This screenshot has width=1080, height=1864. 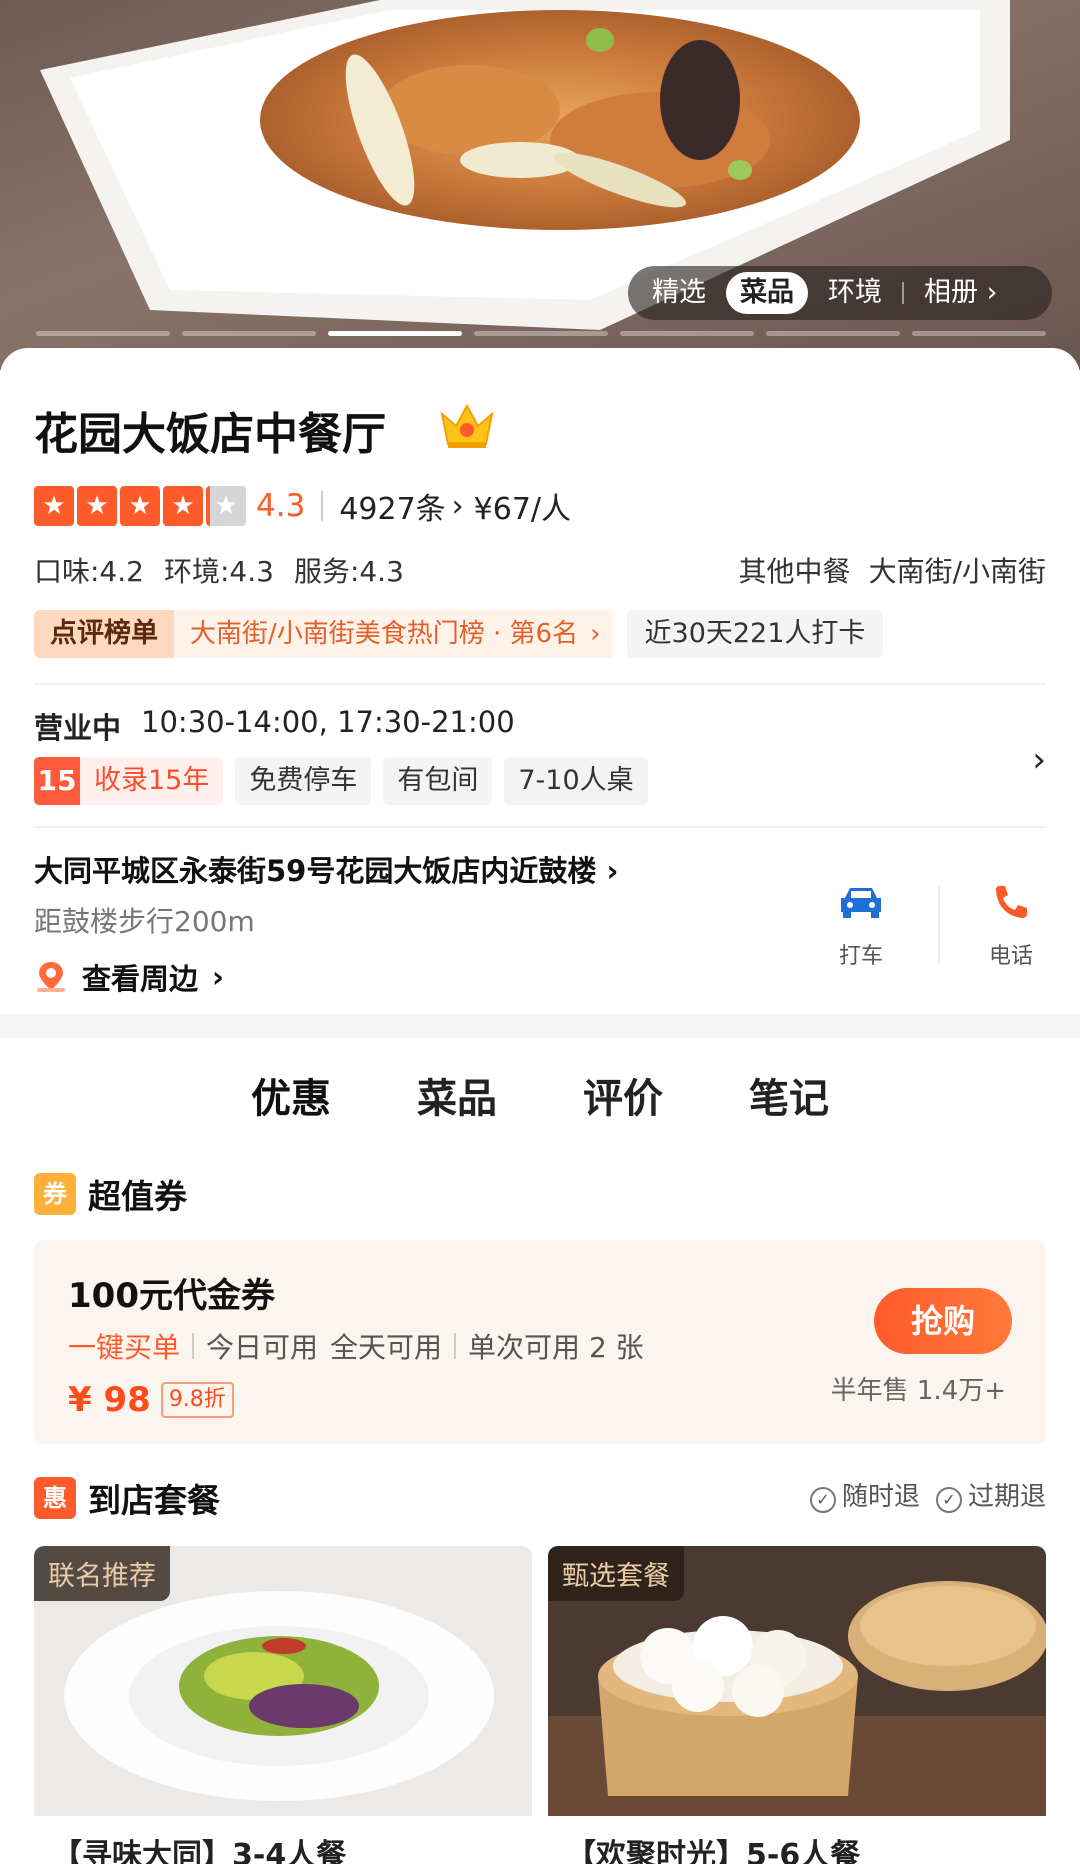 I want to click on years-text: 收录15年, so click(x=152, y=780).